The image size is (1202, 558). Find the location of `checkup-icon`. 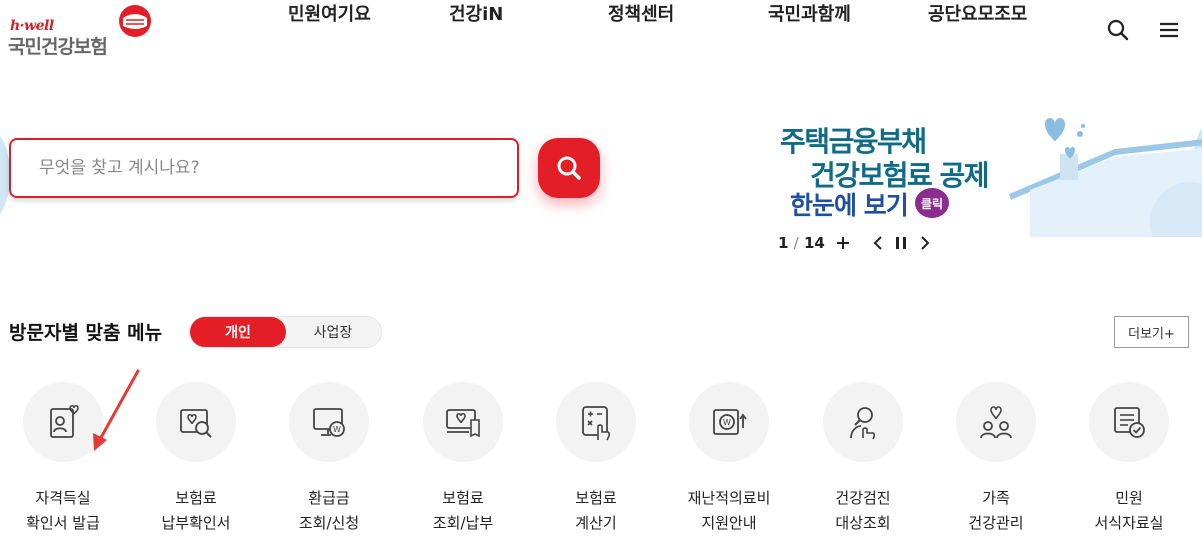

checkup-icon is located at coordinates (863, 423).